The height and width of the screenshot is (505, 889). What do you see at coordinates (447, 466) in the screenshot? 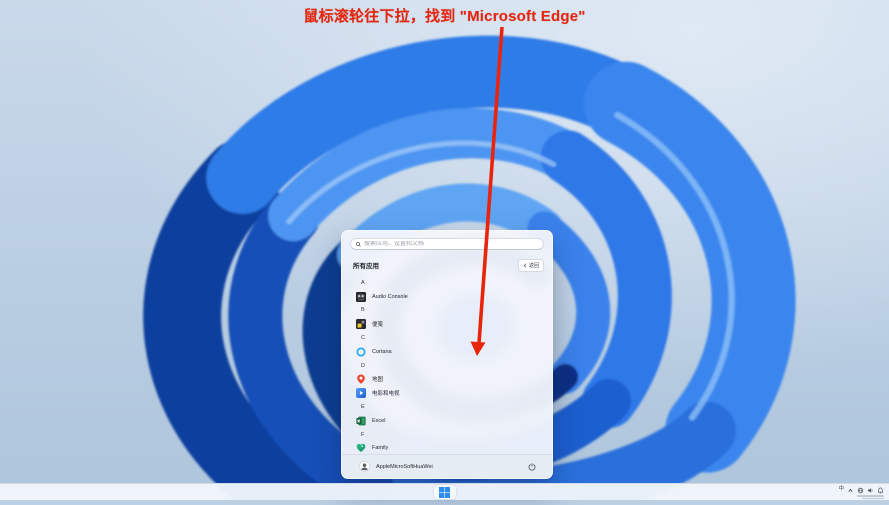
I see `start-menu-user-bar: AppleMicroSoftHuaWei` at bounding box center [447, 466].